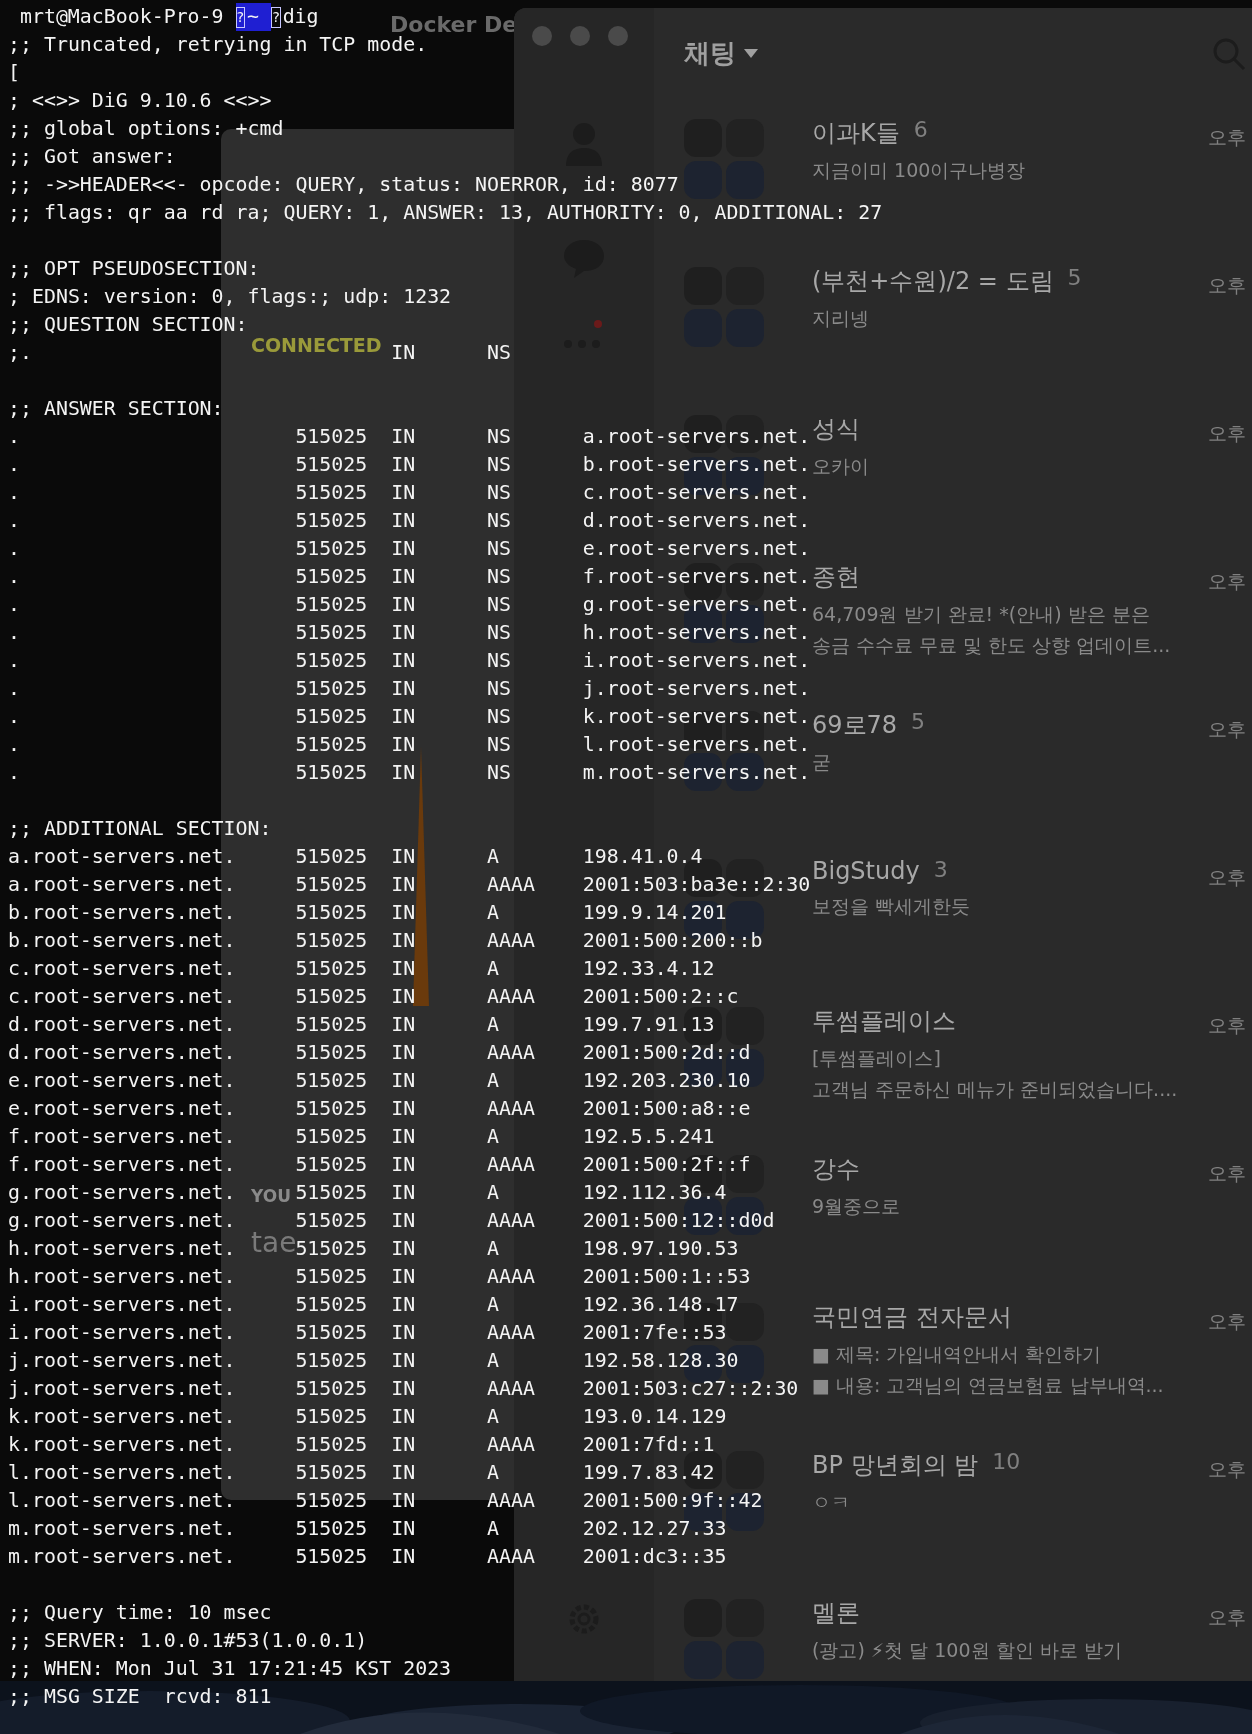 Image resolution: width=1252 pixels, height=1734 pixels. I want to click on record-data: 2001:500:2::c, so click(660, 997).